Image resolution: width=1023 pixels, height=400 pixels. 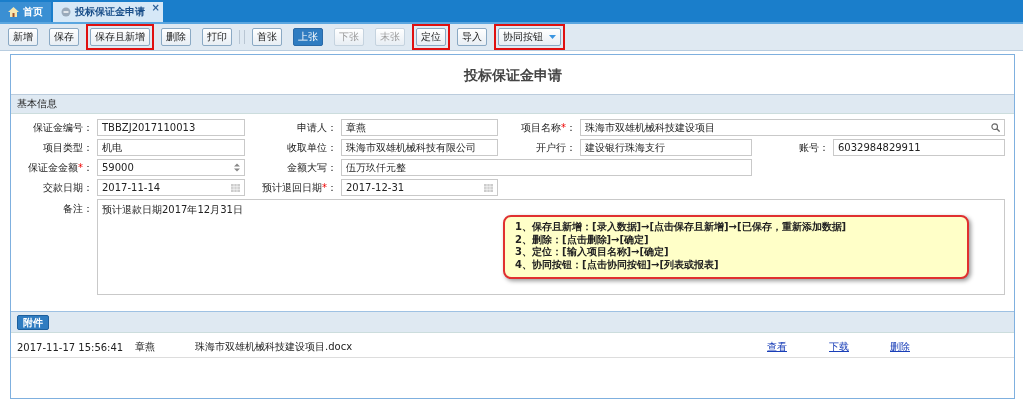 What do you see at coordinates (419, 147) in the screenshot?
I see `input-field: 珠海市双雄机械科技有限公司` at bounding box center [419, 147].